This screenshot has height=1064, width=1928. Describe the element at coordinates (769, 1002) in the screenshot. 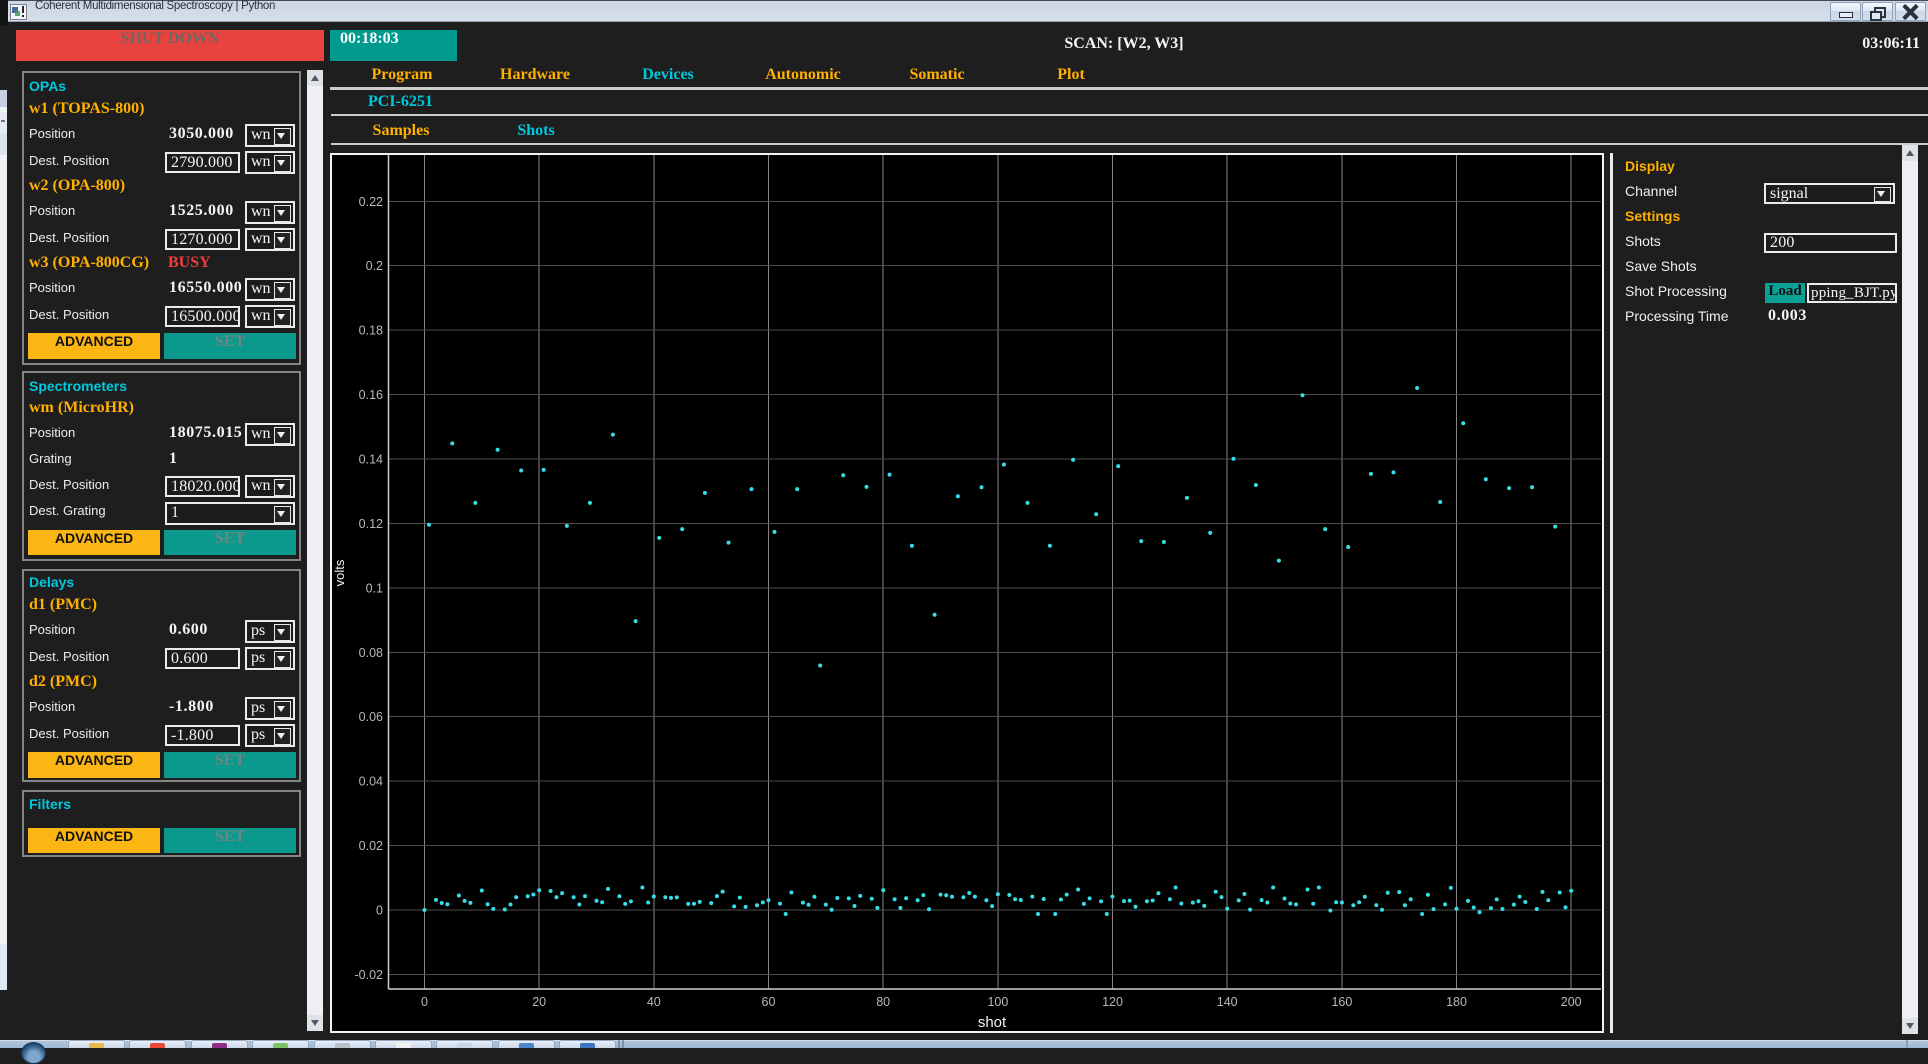

I see `svg-text: 60` at that location.